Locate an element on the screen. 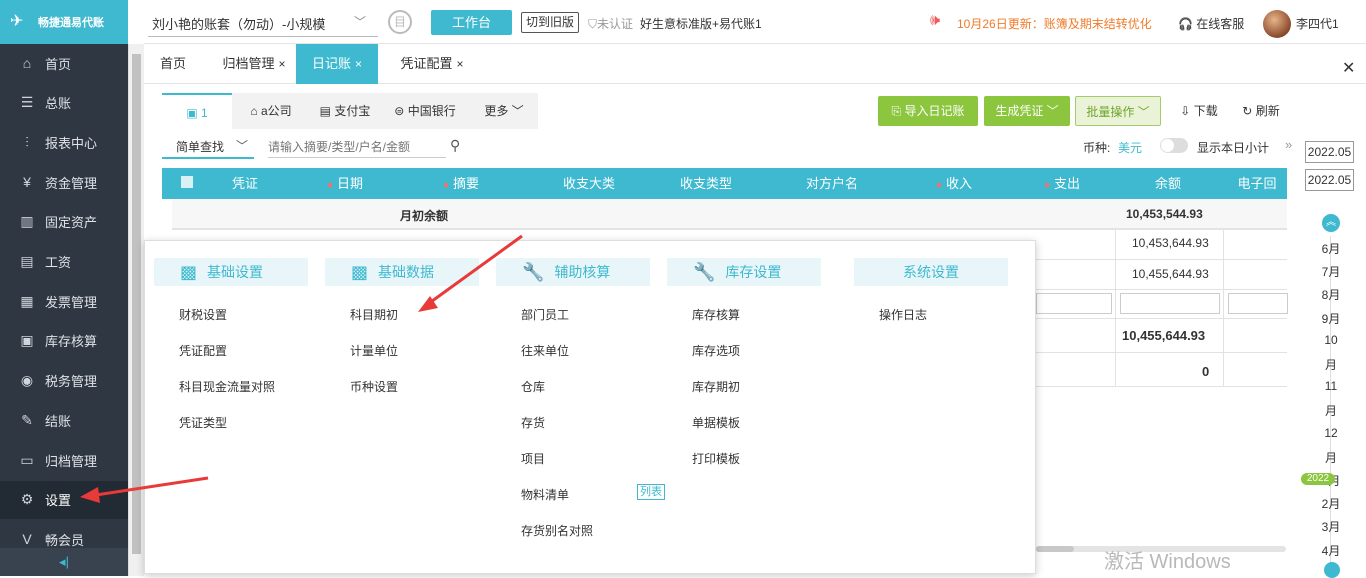  verification-status: ⛉未认证 is located at coordinates (610, 23).